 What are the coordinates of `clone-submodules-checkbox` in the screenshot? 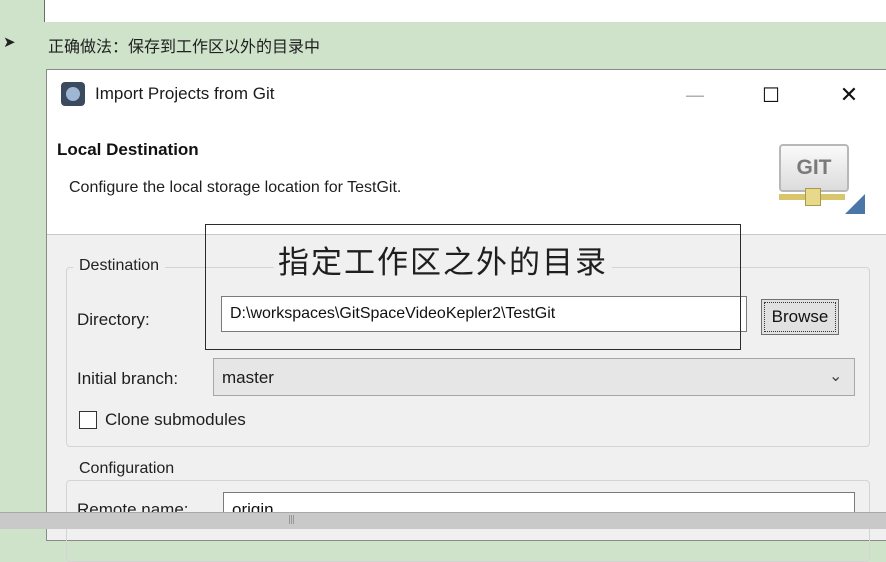 It's located at (88, 420).